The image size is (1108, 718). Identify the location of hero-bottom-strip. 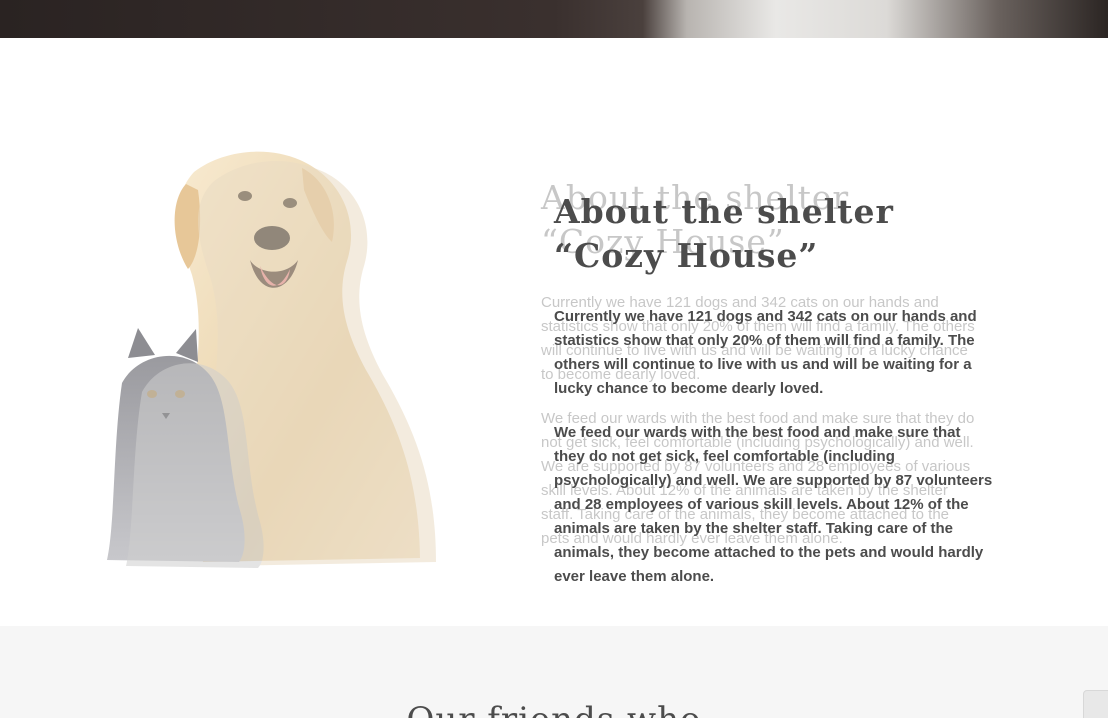
(554, 19).